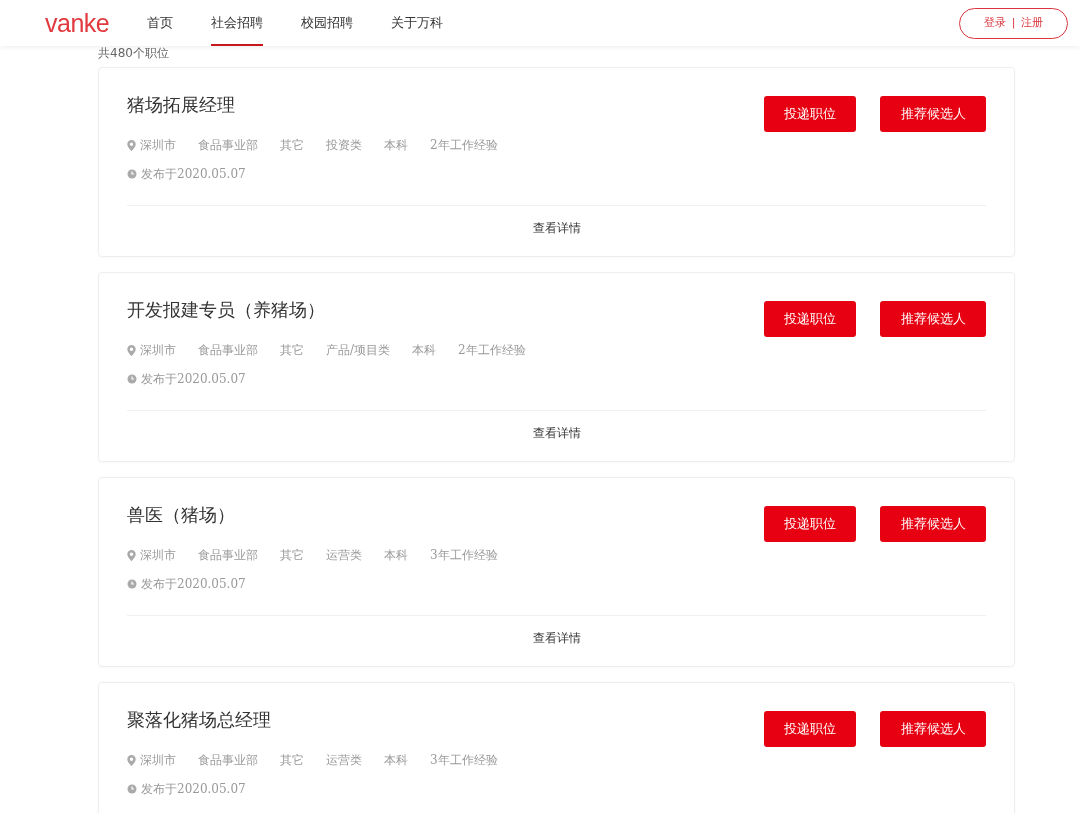 The image size is (1080, 813). Describe the element at coordinates (1032, 23) in the screenshot. I see `register-link: 注册` at that location.